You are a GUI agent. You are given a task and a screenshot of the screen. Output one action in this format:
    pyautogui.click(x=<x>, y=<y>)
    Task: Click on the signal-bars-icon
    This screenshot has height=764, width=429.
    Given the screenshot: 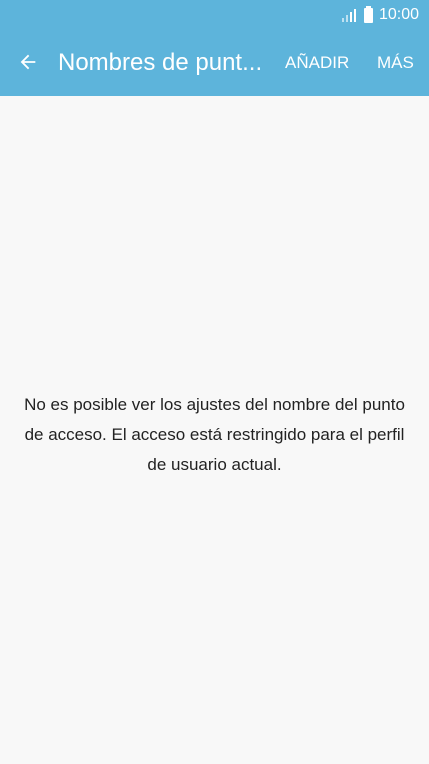 What is the action you would take?
    pyautogui.click(x=349, y=15)
    